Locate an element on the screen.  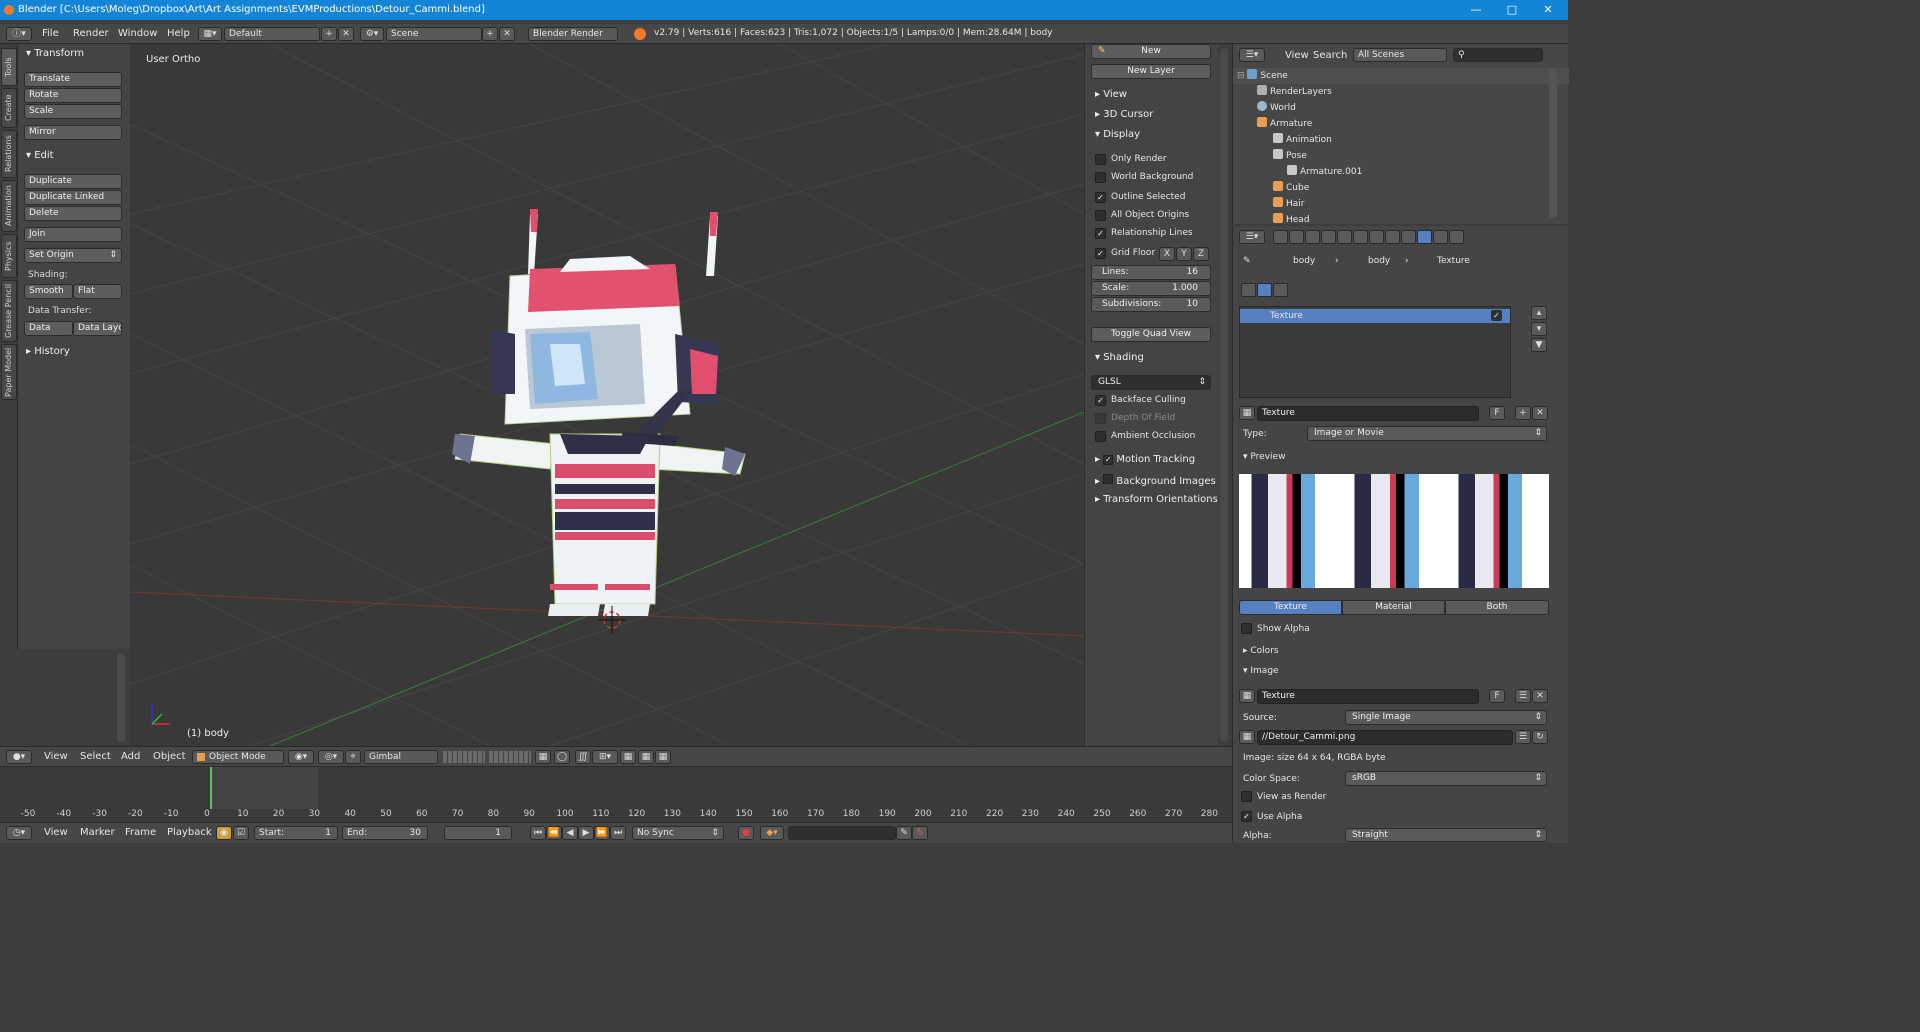
flat-button: Flat is located at coordinates (97, 291).